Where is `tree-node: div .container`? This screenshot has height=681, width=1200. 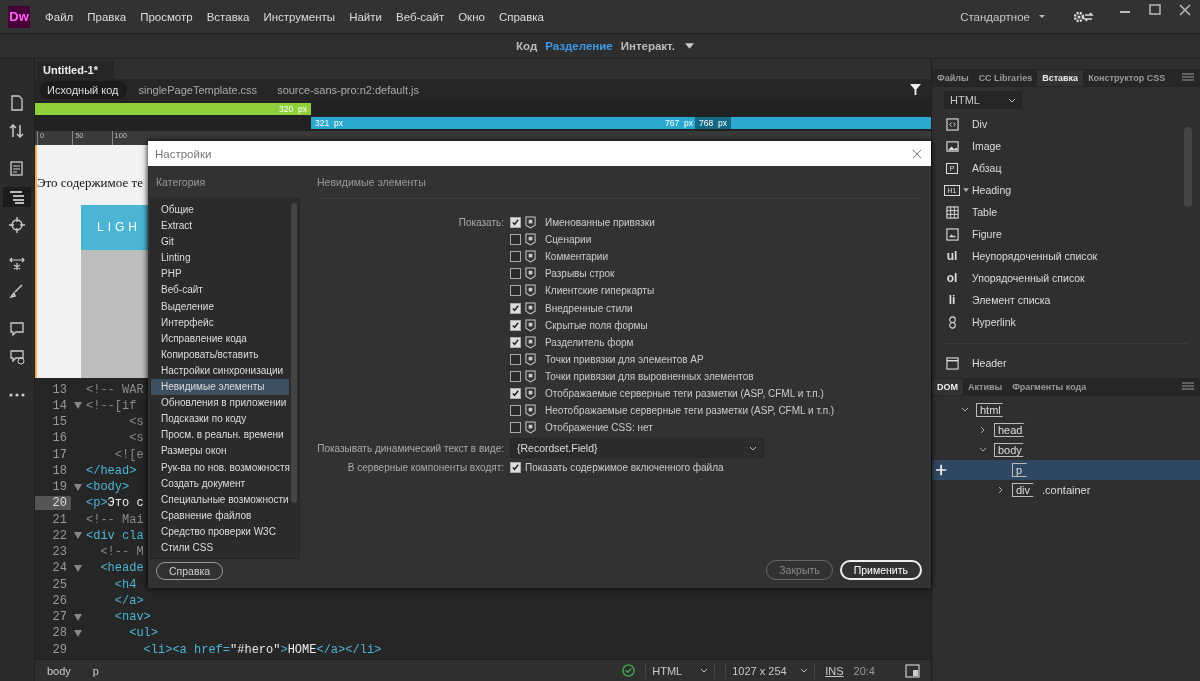 tree-node: div .container is located at coordinates (1066, 490).